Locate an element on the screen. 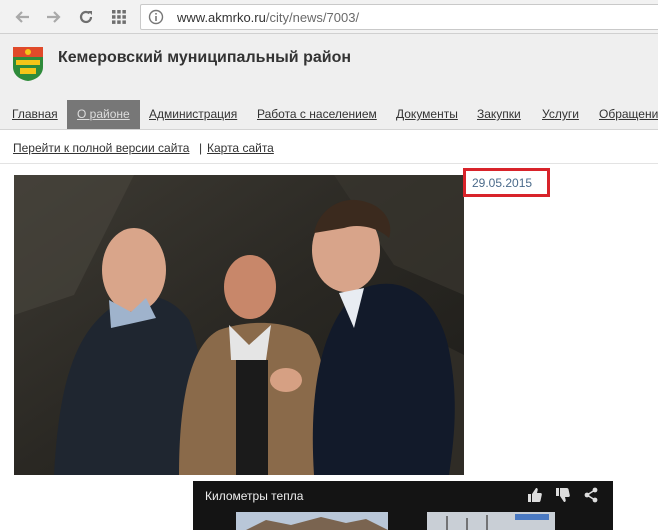 Image resolution: width=658 pixels, height=530 pixels. article-date: 29.05.2015 is located at coordinates (502, 183).